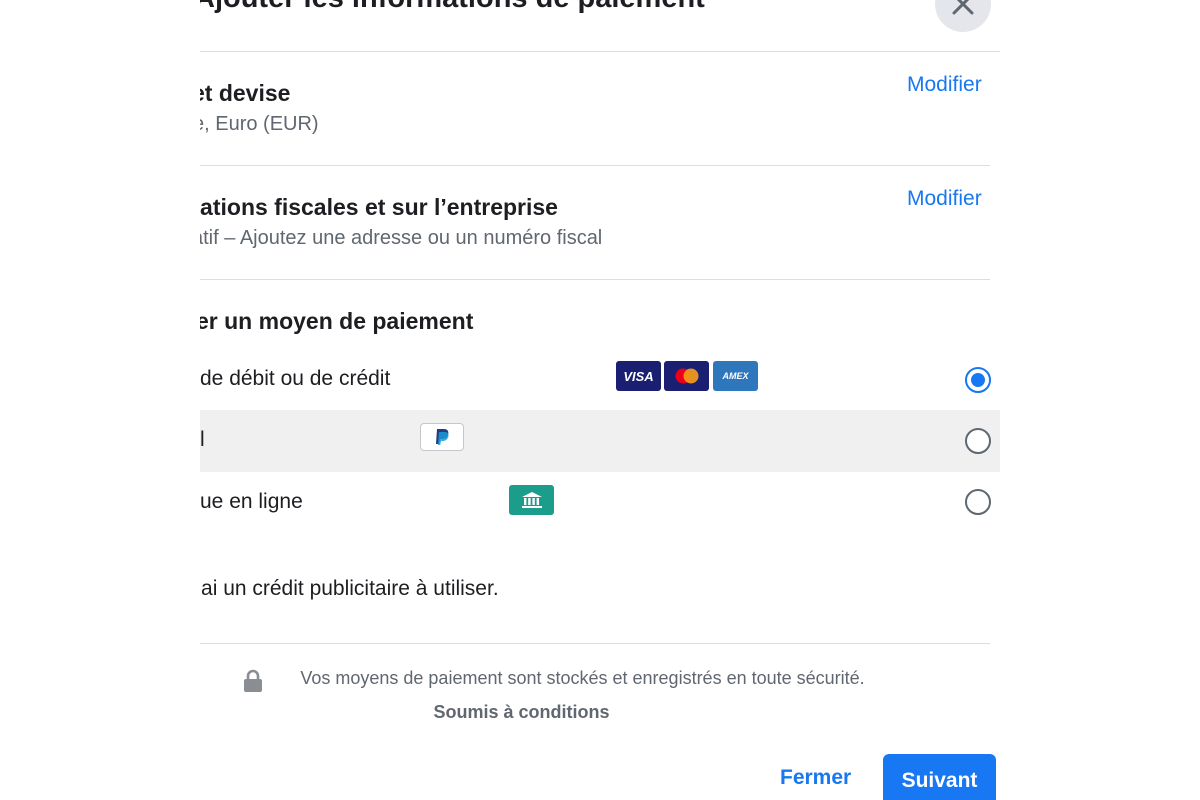  Describe the element at coordinates (978, 380) in the screenshot. I see `radio-card` at that location.